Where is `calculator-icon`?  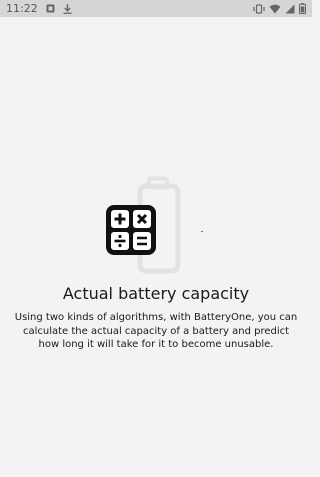
calculator-icon is located at coordinates (131, 230).